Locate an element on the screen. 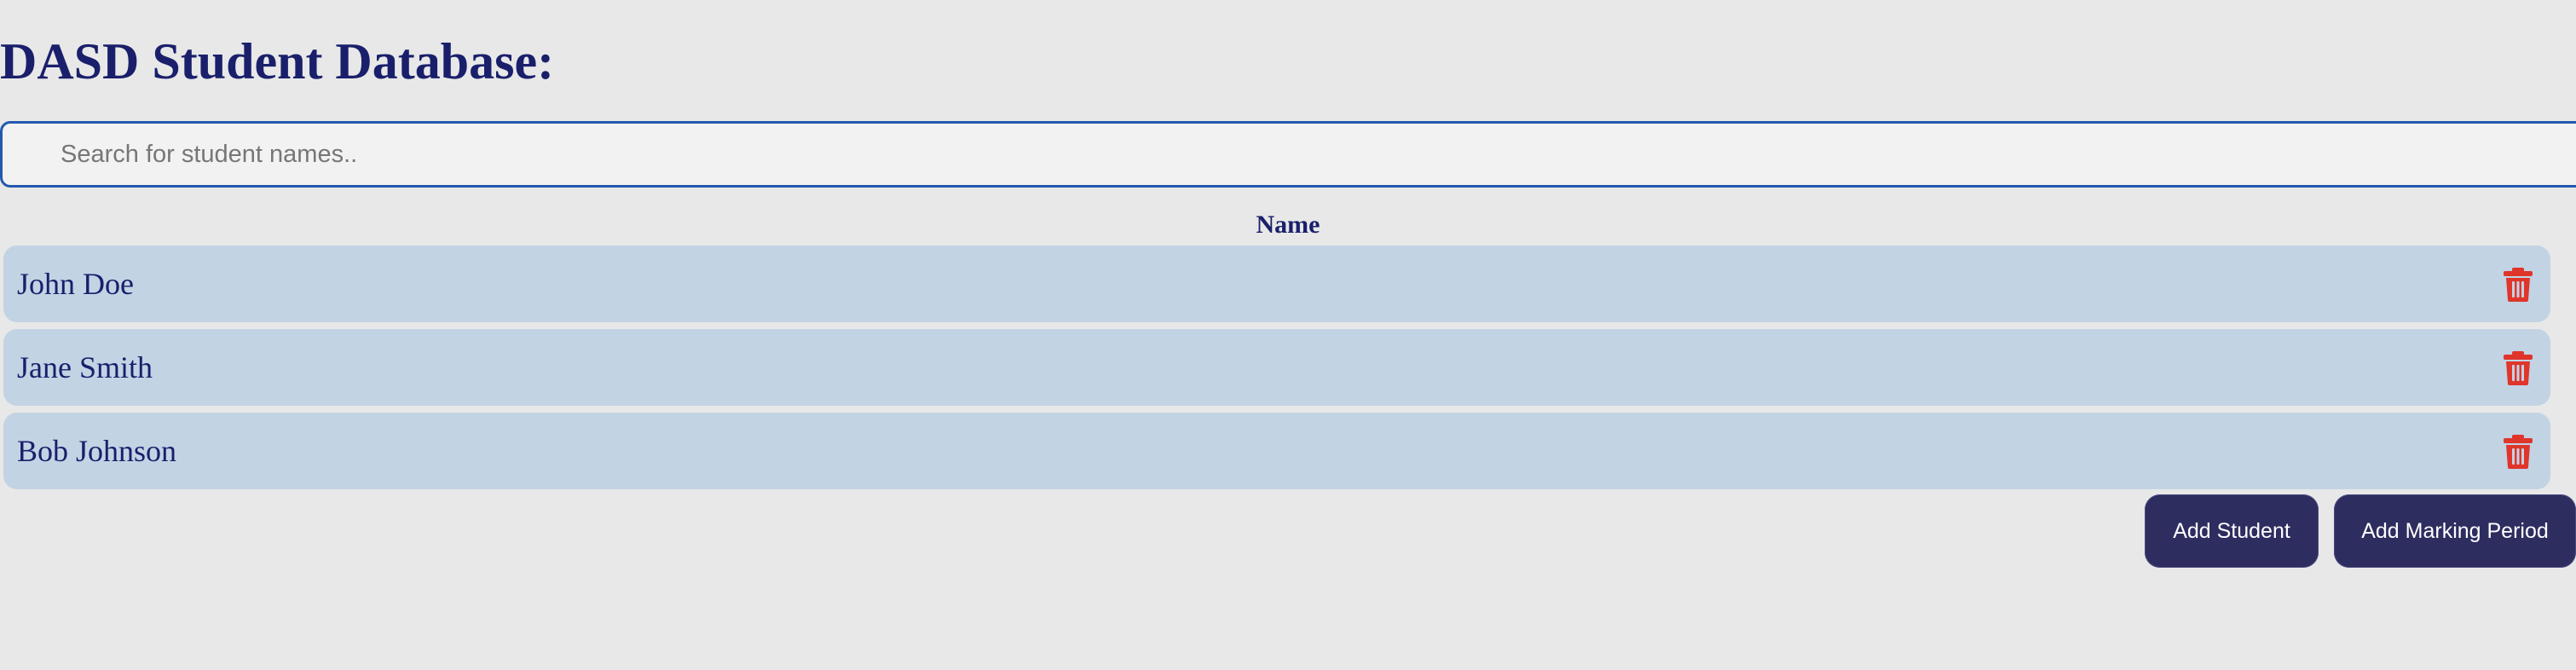  add-student-button: Add Student is located at coordinates (2232, 531).